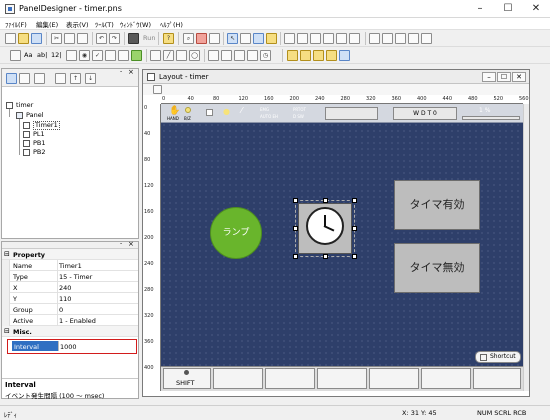 This screenshot has height=420, width=550. What do you see at coordinates (239, 55) in the screenshot?
I see `bar-tool-icon` at bounding box center [239, 55].